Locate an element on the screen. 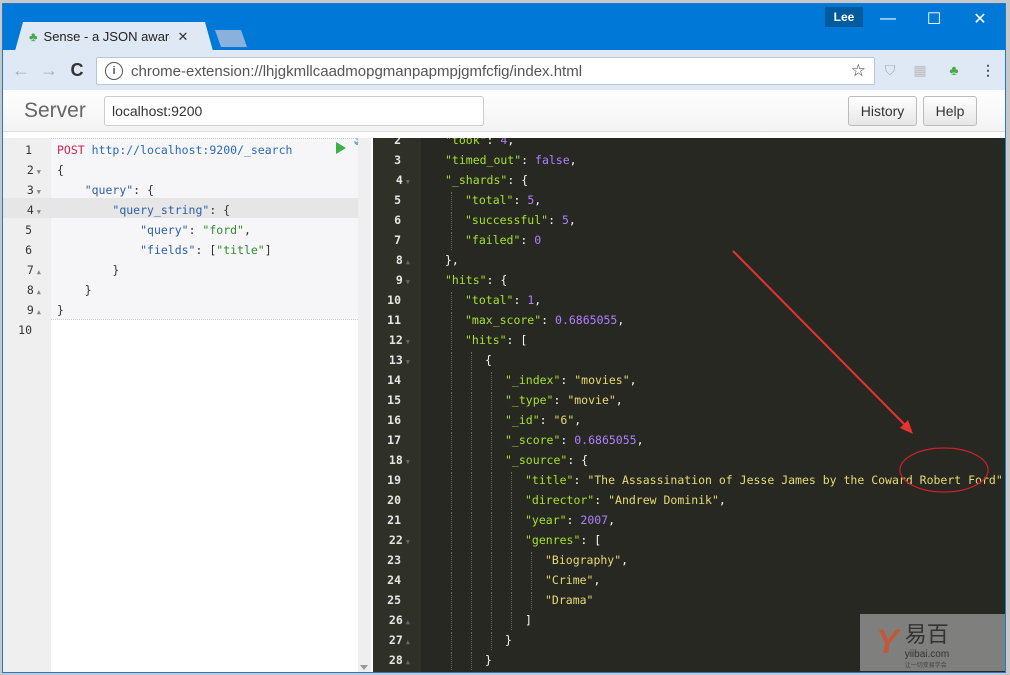  response-line: "took": 4, is located at coordinates (479, 144).